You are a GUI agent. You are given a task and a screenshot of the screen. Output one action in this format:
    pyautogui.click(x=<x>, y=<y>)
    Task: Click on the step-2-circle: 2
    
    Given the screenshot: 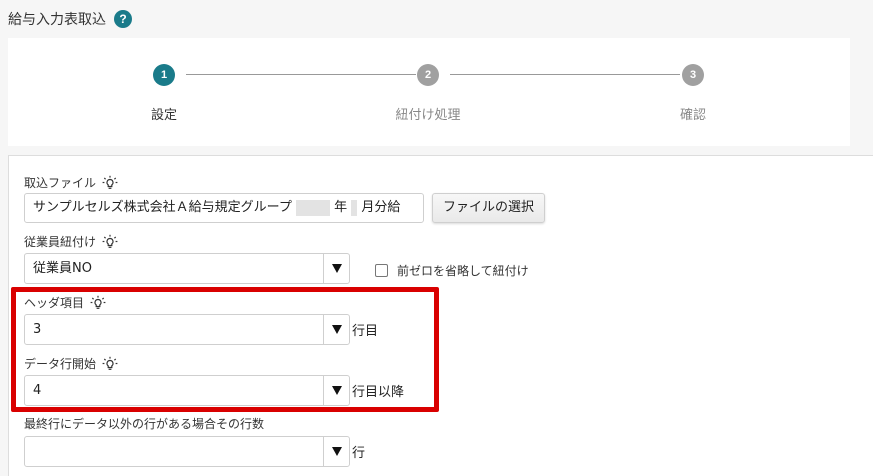 What is the action you would take?
    pyautogui.click(x=428, y=75)
    